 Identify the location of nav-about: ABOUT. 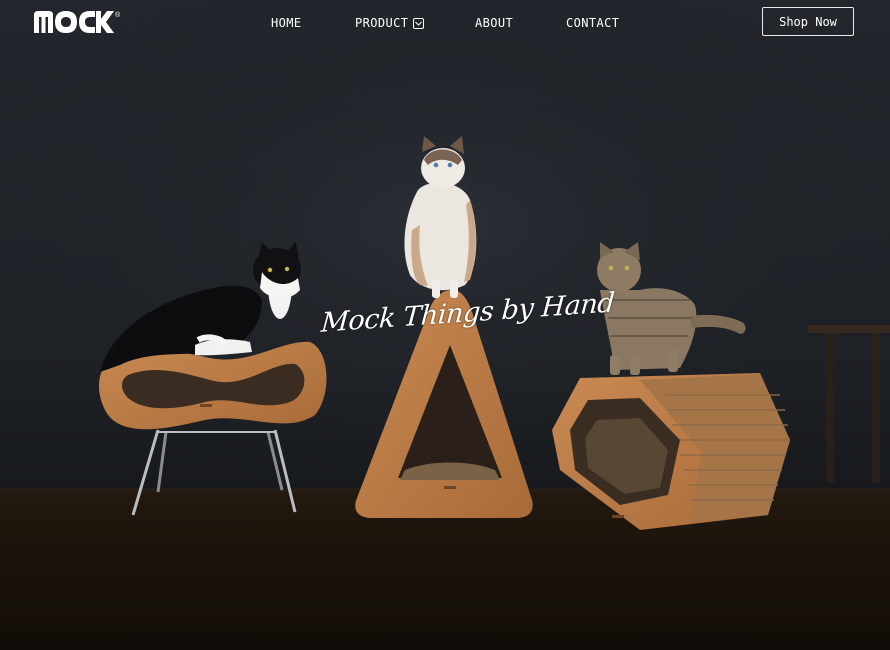
(494, 23).